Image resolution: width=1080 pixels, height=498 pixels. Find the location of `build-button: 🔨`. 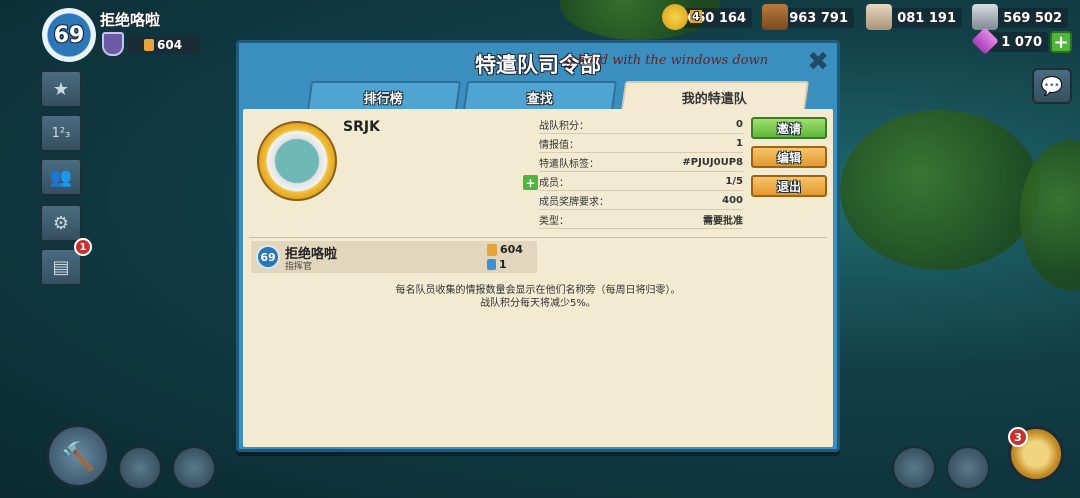

build-button: 🔨 is located at coordinates (78, 456).